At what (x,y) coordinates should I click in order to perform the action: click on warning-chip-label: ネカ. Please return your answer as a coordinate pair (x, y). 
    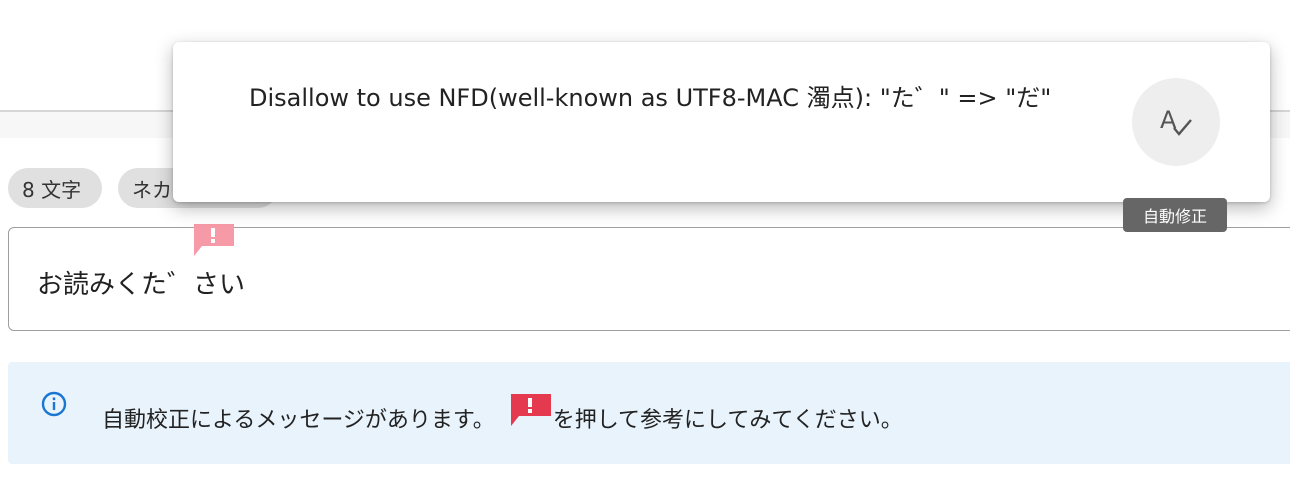
    Looking at the image, I should click on (152, 189).